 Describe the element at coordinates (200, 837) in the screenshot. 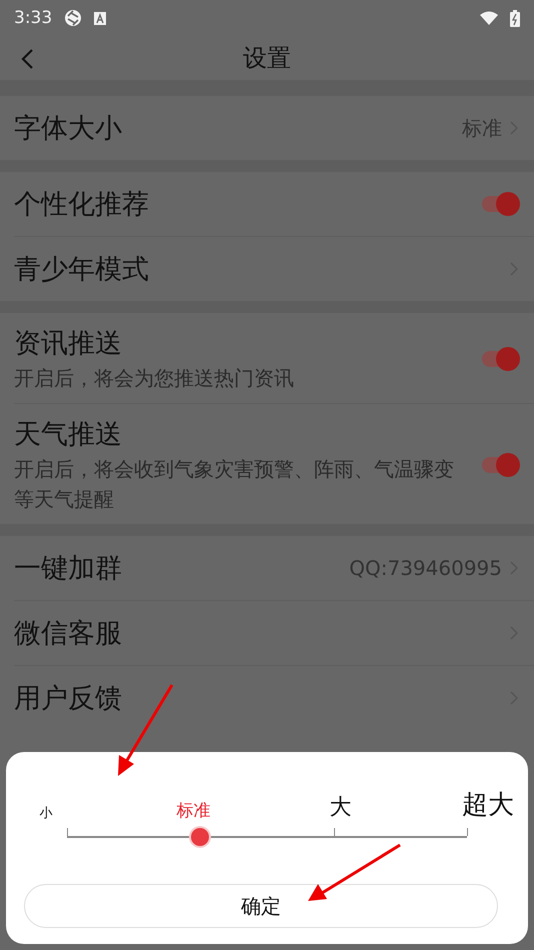

I see `slider-thumb` at that location.